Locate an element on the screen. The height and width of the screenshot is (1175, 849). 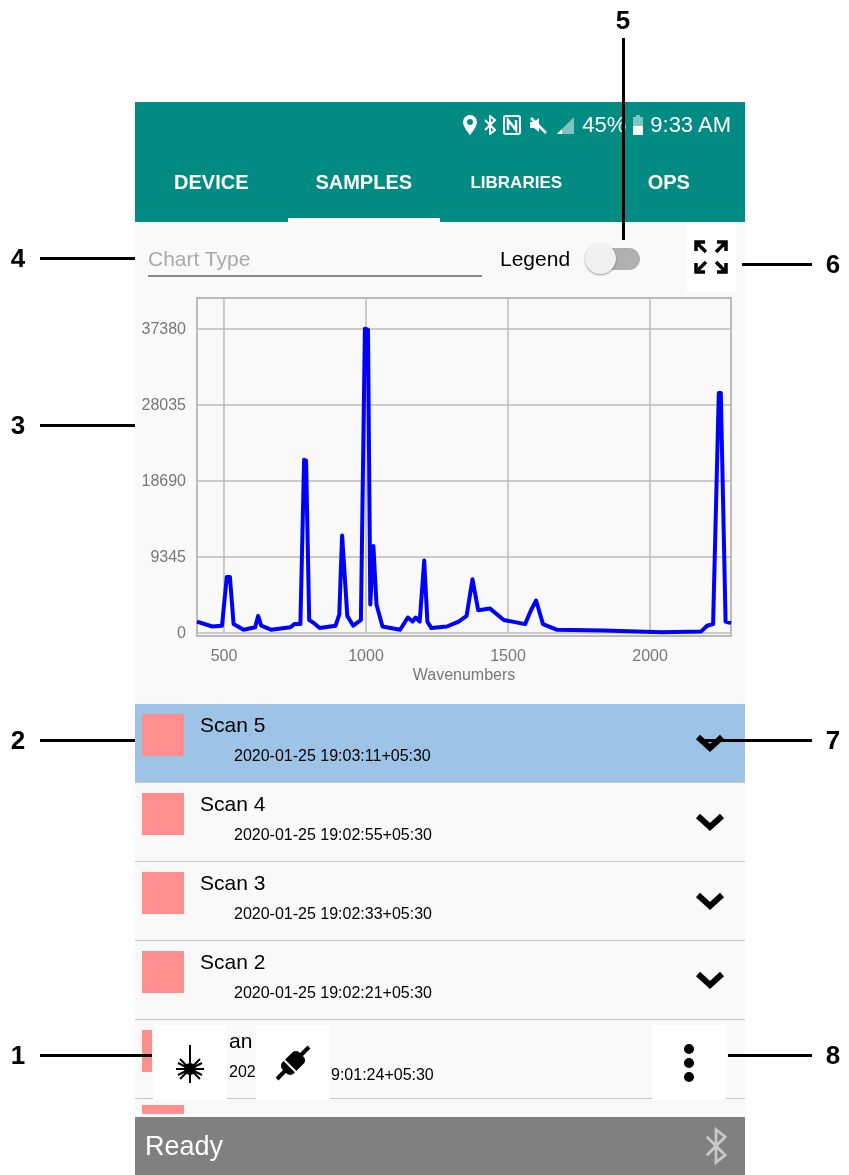
scan-date: 2020-01-25 19:02:33+05:30 is located at coordinates (333, 914).